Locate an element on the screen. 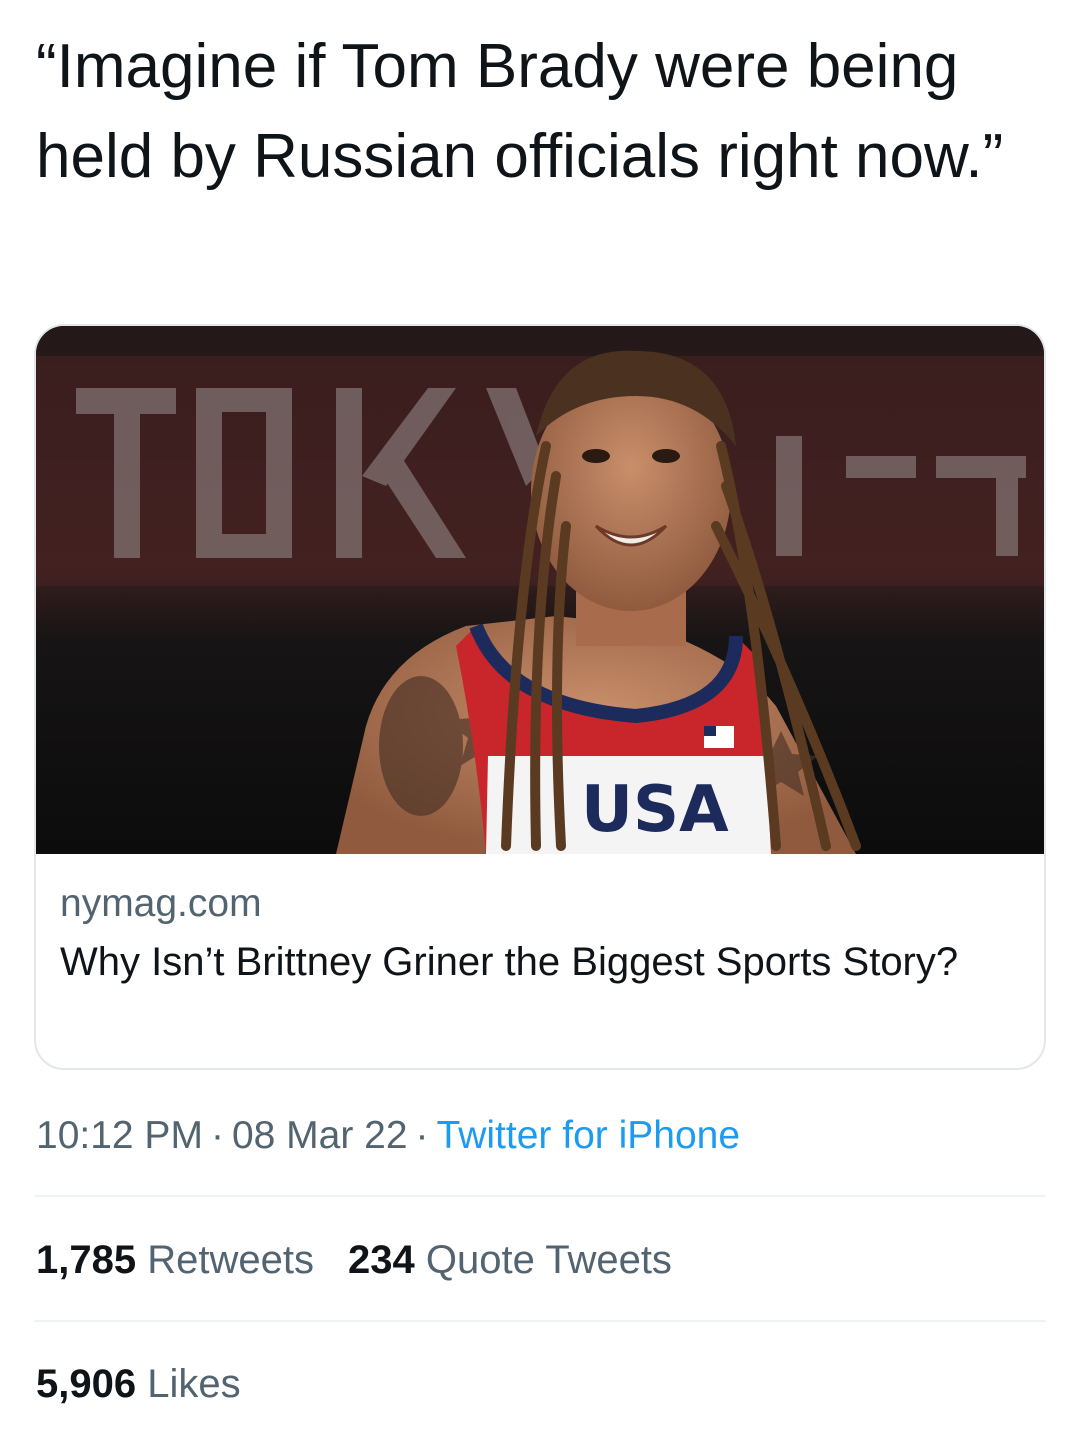 Image resolution: width=1080 pixels, height=1435 pixels. likes-stat: 5,906 Likes is located at coordinates (138, 1384).